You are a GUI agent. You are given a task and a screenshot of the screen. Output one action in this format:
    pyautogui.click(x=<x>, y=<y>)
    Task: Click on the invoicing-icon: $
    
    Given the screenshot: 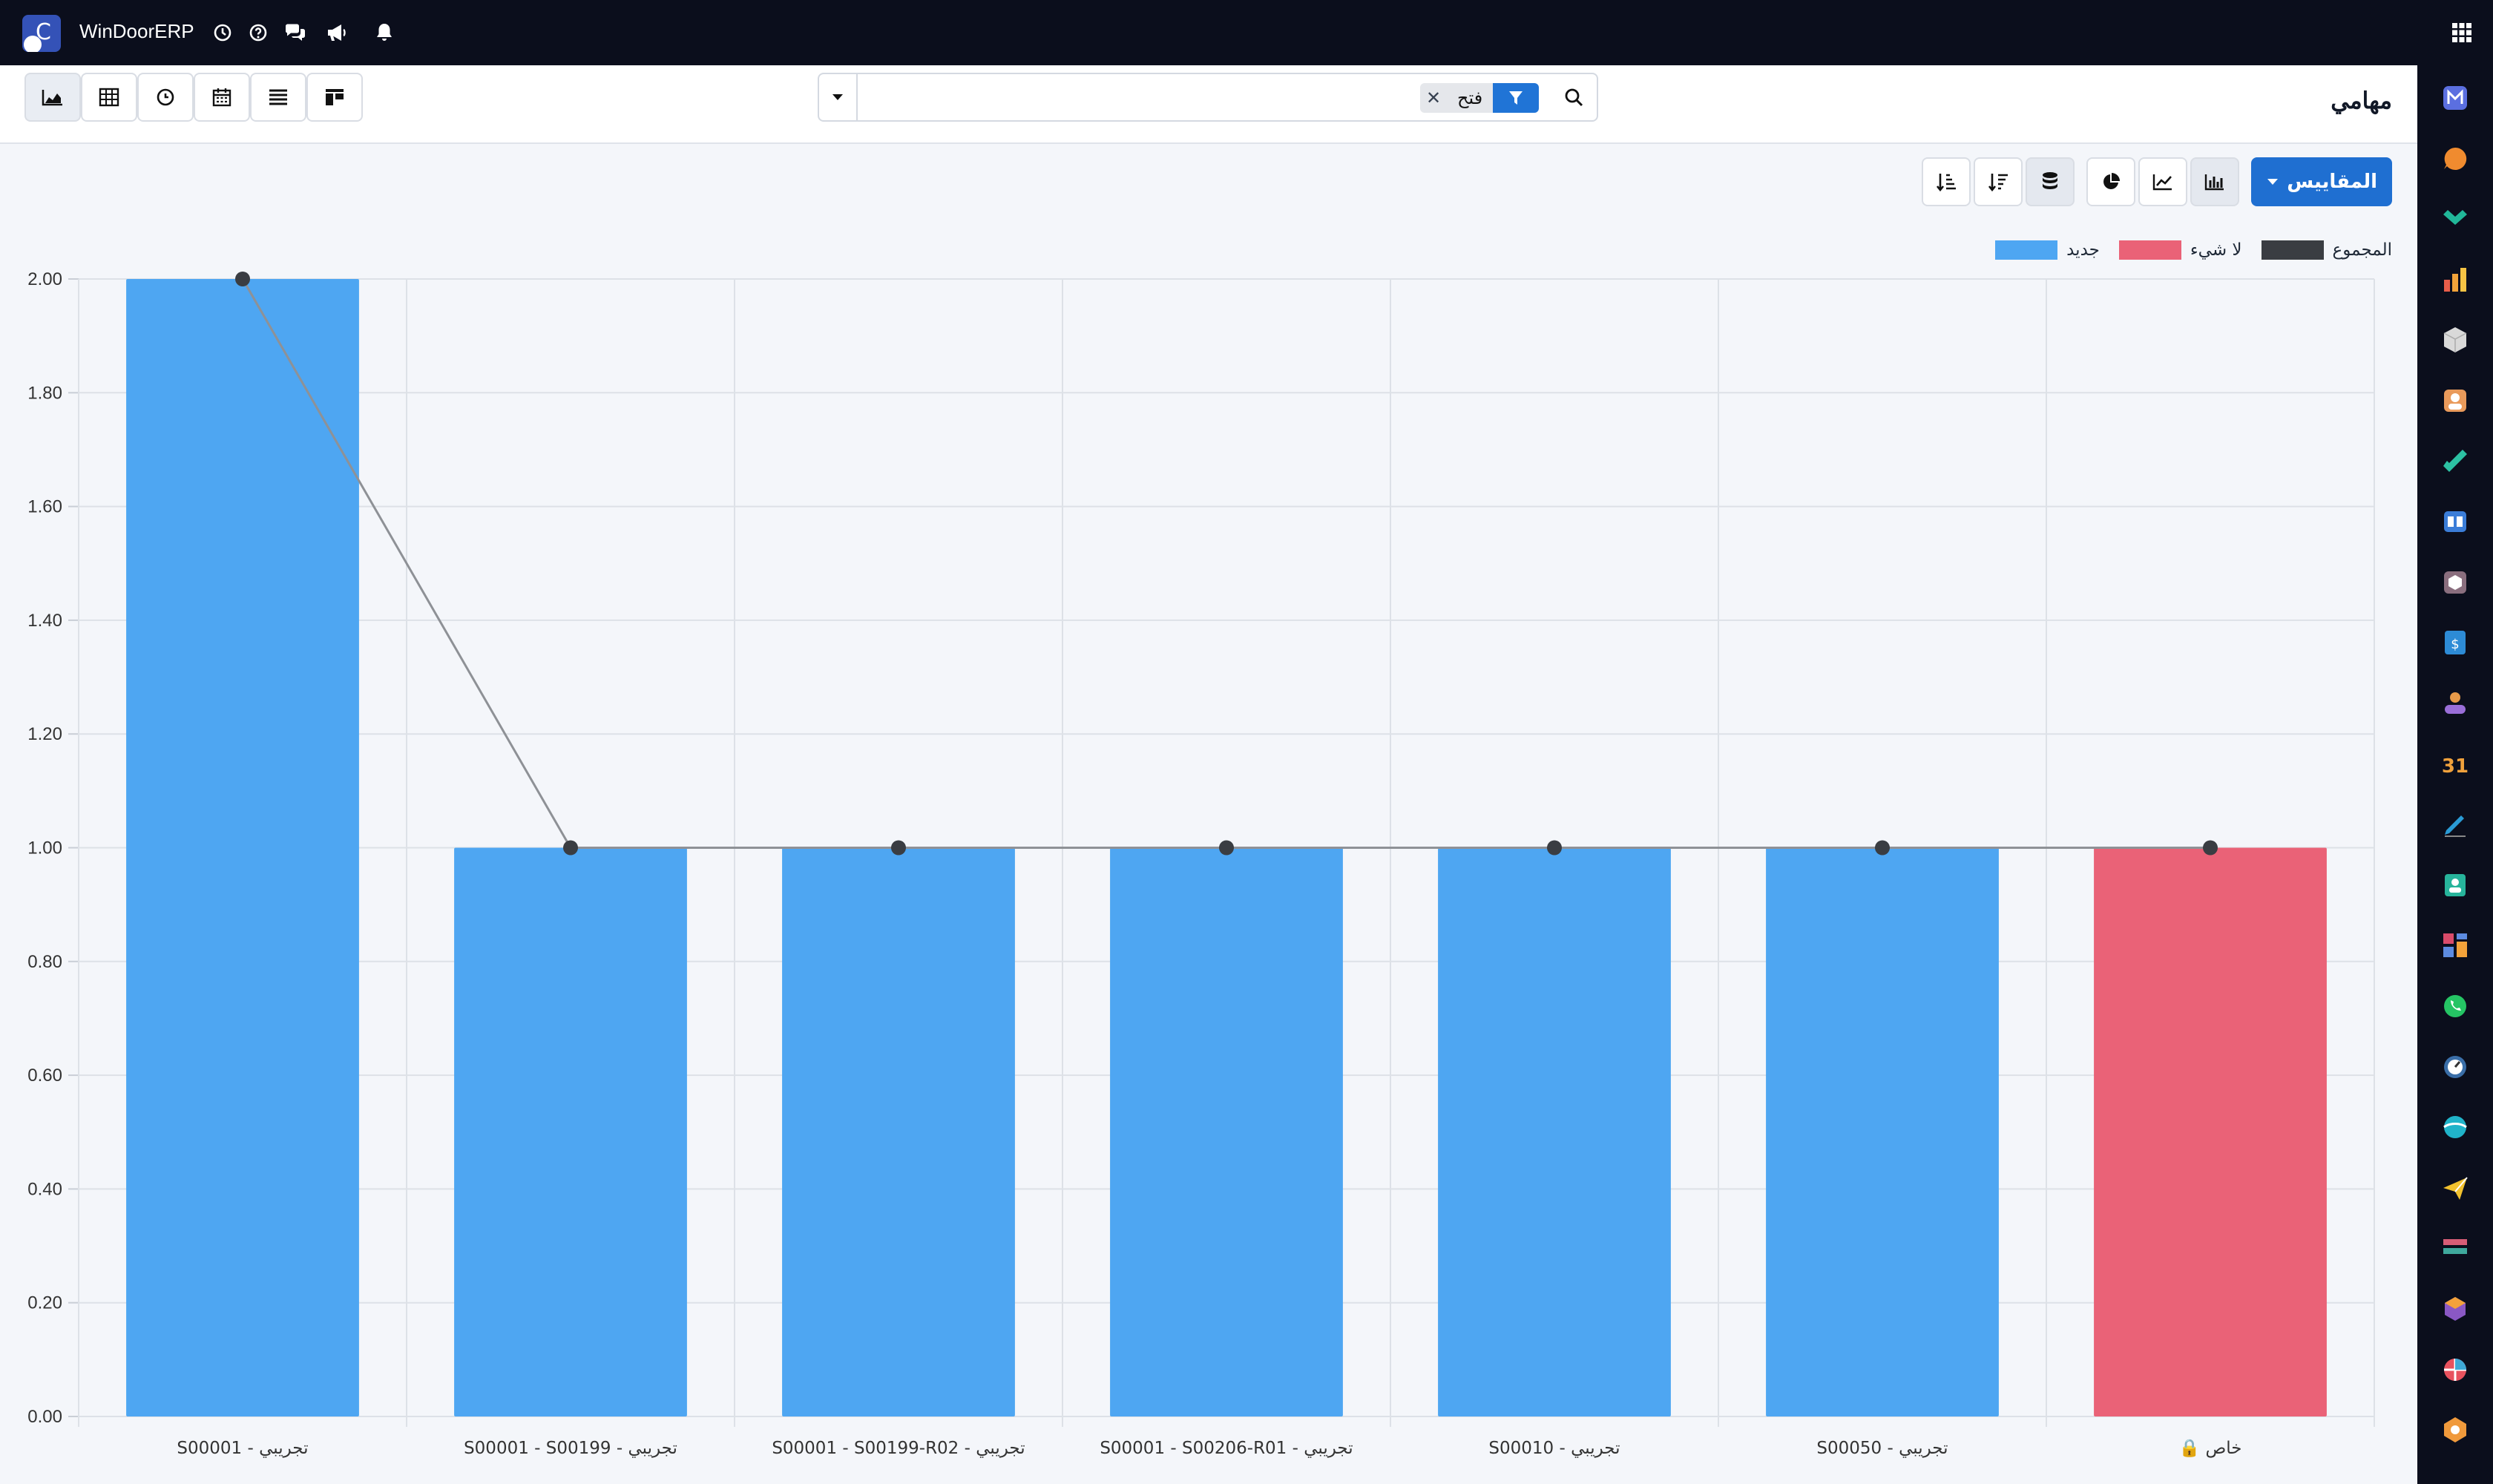 What is the action you would take?
    pyautogui.click(x=2455, y=642)
    